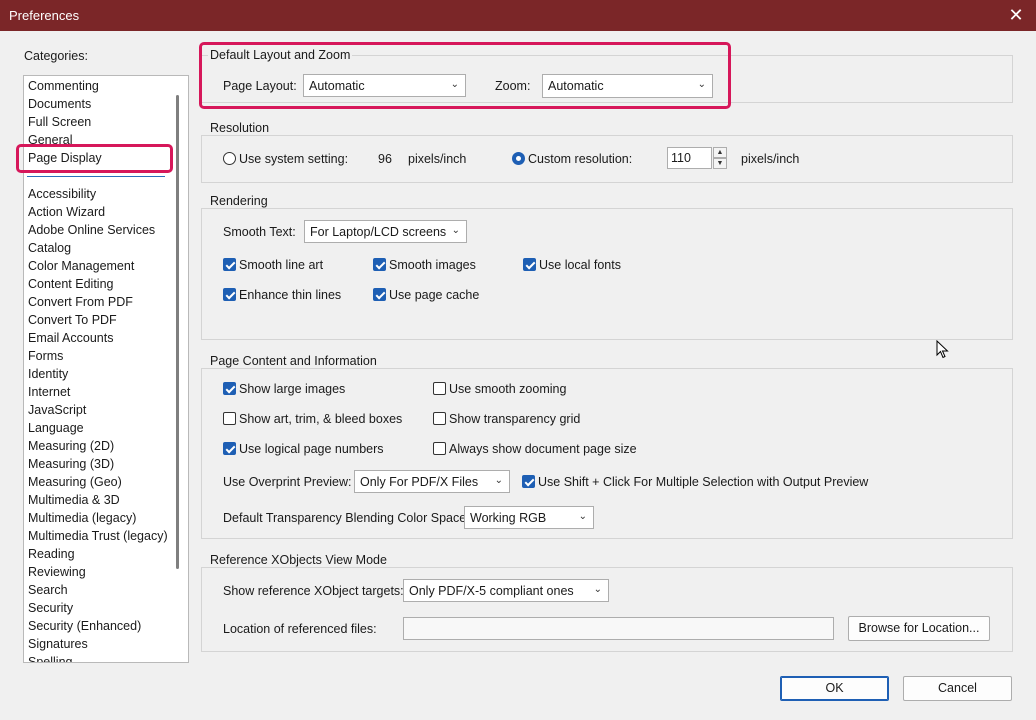 This screenshot has height=720, width=1036. What do you see at coordinates (465, 75) in the screenshot?
I see `layout-zoom-highlight` at bounding box center [465, 75].